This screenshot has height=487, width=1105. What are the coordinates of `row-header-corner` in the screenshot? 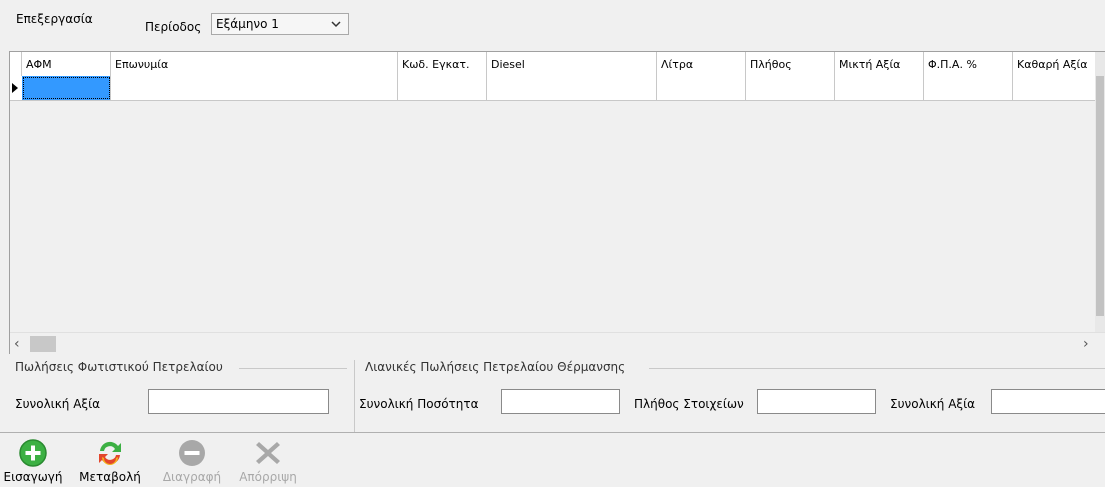 It's located at (16, 64).